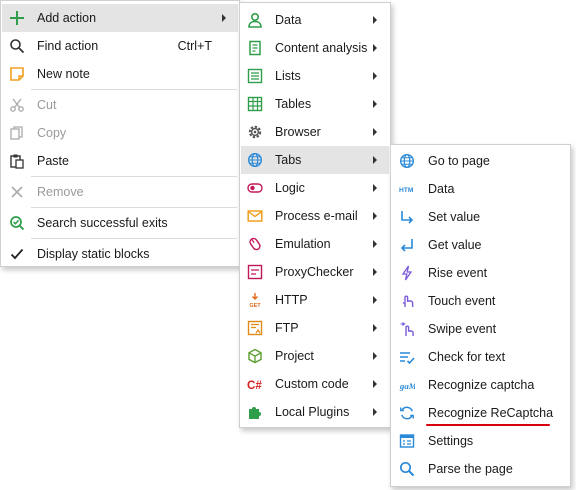  What do you see at coordinates (194, 46) in the screenshot?
I see `shortcut-label: Ctrl+T` at bounding box center [194, 46].